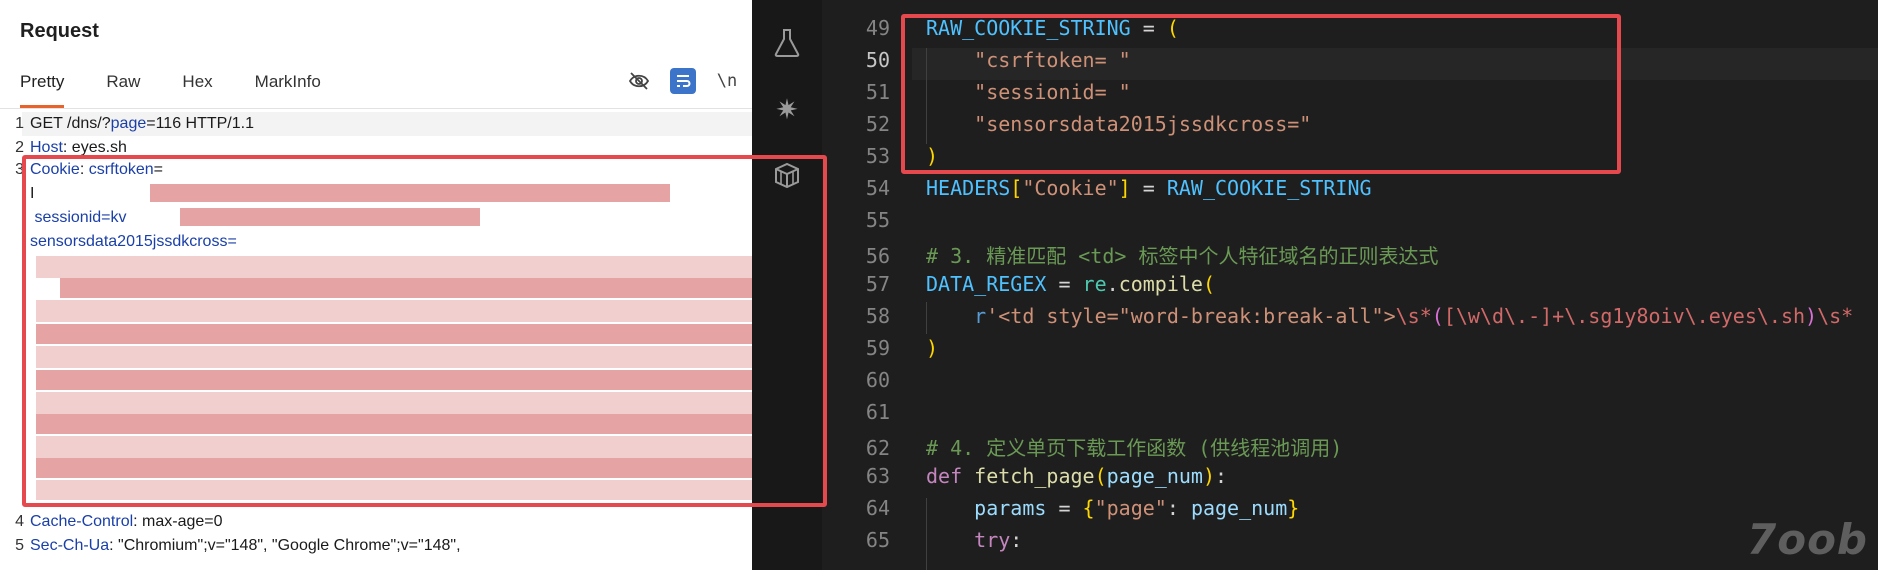 The image size is (1878, 570). Describe the element at coordinates (1293, 508) in the screenshot. I see `code-token: }` at that location.